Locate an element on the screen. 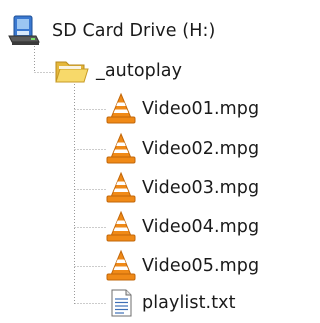 The image size is (320, 323). tree-item-label: Video04.mpg is located at coordinates (201, 227).